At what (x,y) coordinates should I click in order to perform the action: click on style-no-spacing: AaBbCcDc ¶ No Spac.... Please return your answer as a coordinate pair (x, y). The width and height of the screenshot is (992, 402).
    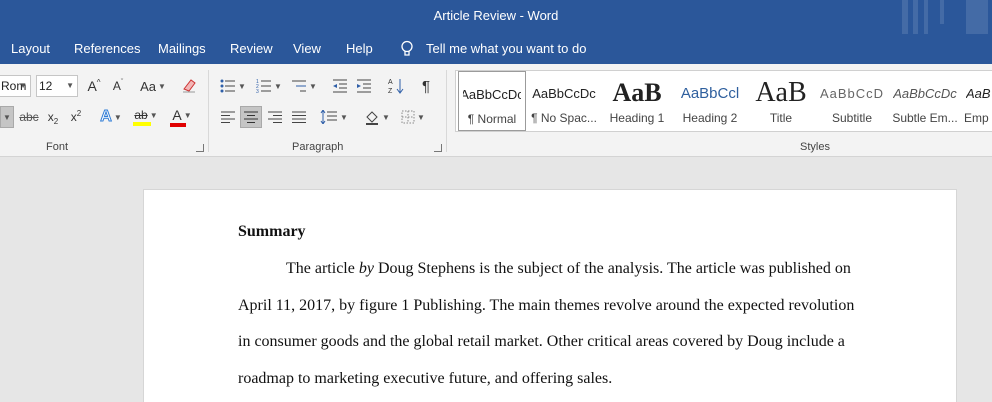
    Looking at the image, I should click on (564, 101).